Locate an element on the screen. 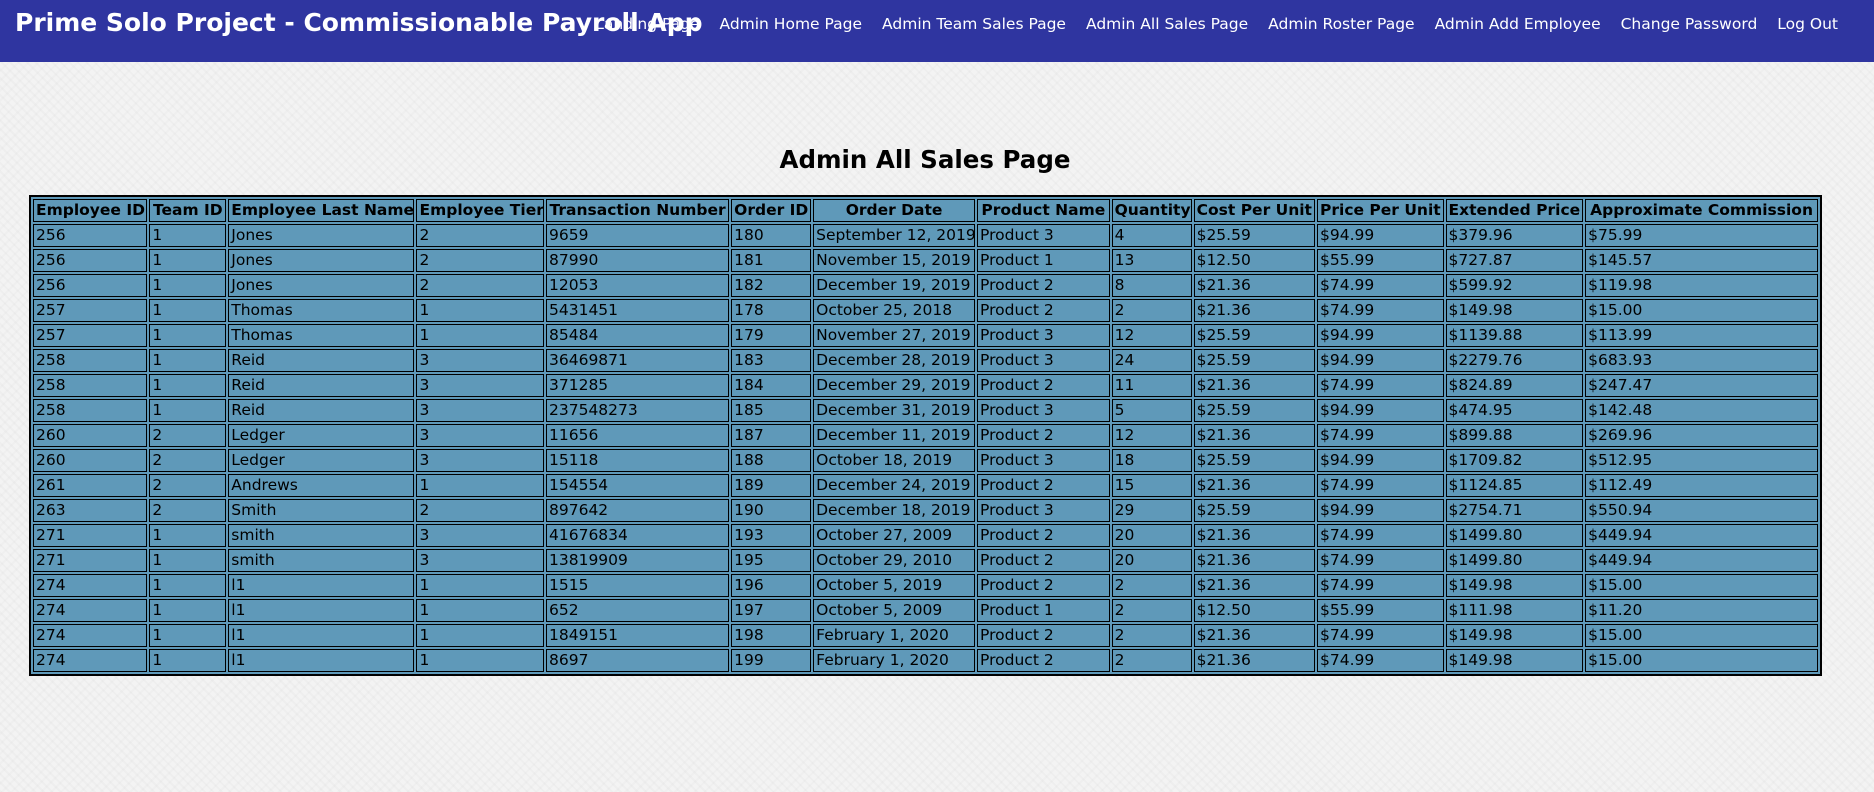 This screenshot has height=792, width=1874. nav-admin-roster-page: Admin Roster Page is located at coordinates (1341, 24).